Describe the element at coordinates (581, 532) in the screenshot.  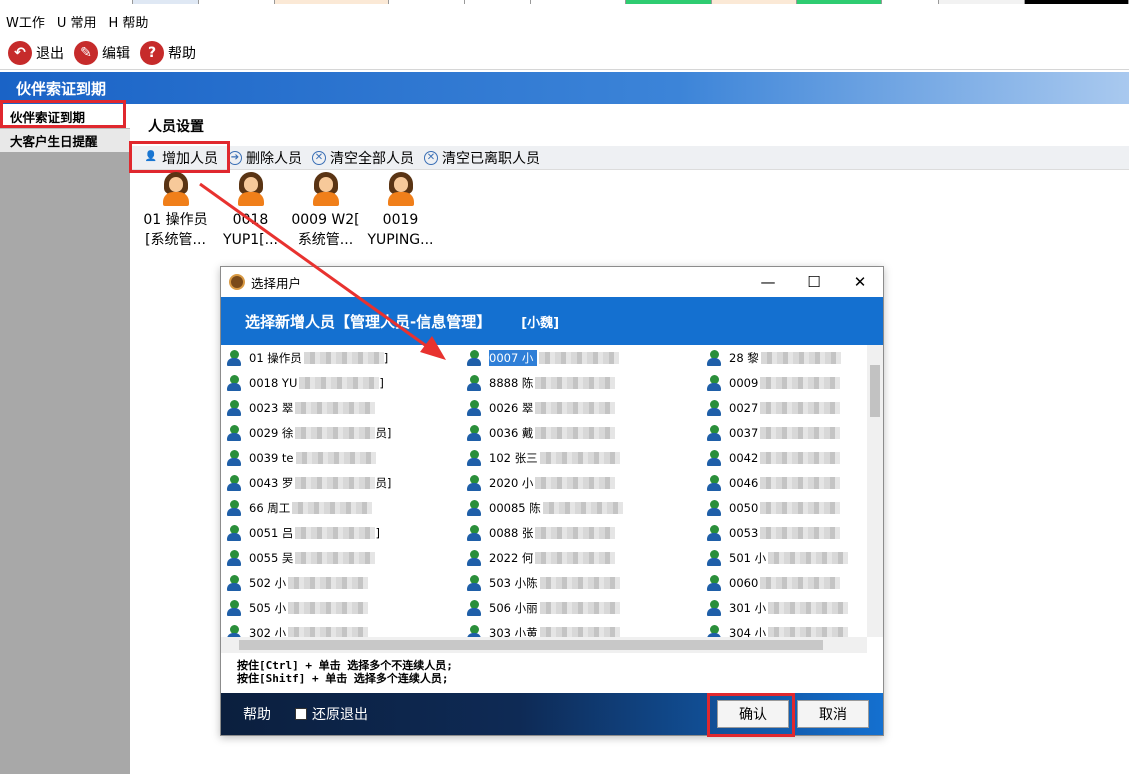
I see `list-item: 0088 张` at that location.